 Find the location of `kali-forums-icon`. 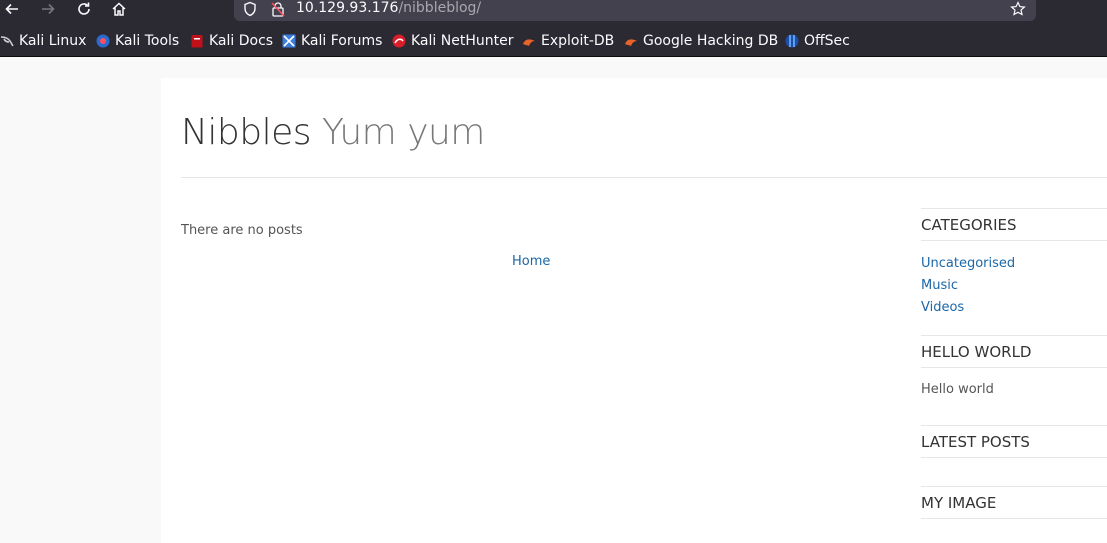

kali-forums-icon is located at coordinates (289, 41).